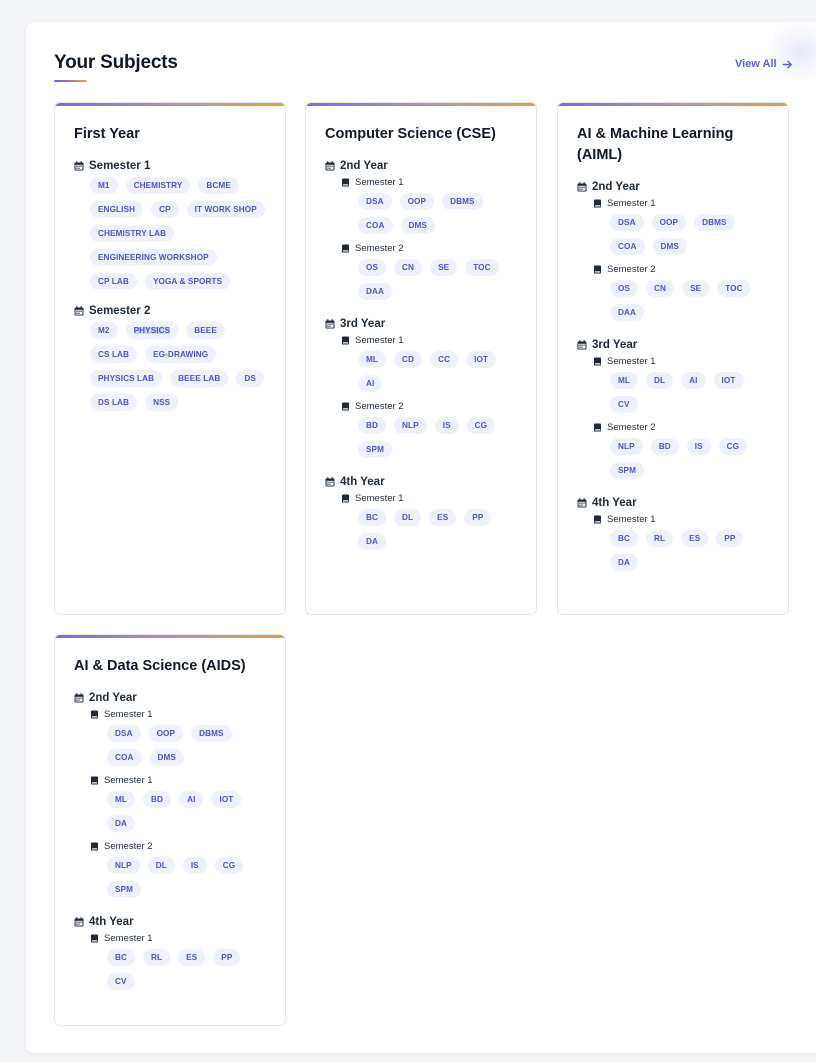 The image size is (816, 1062). Describe the element at coordinates (218, 185) in the screenshot. I see `subject-chip: BCME` at that location.